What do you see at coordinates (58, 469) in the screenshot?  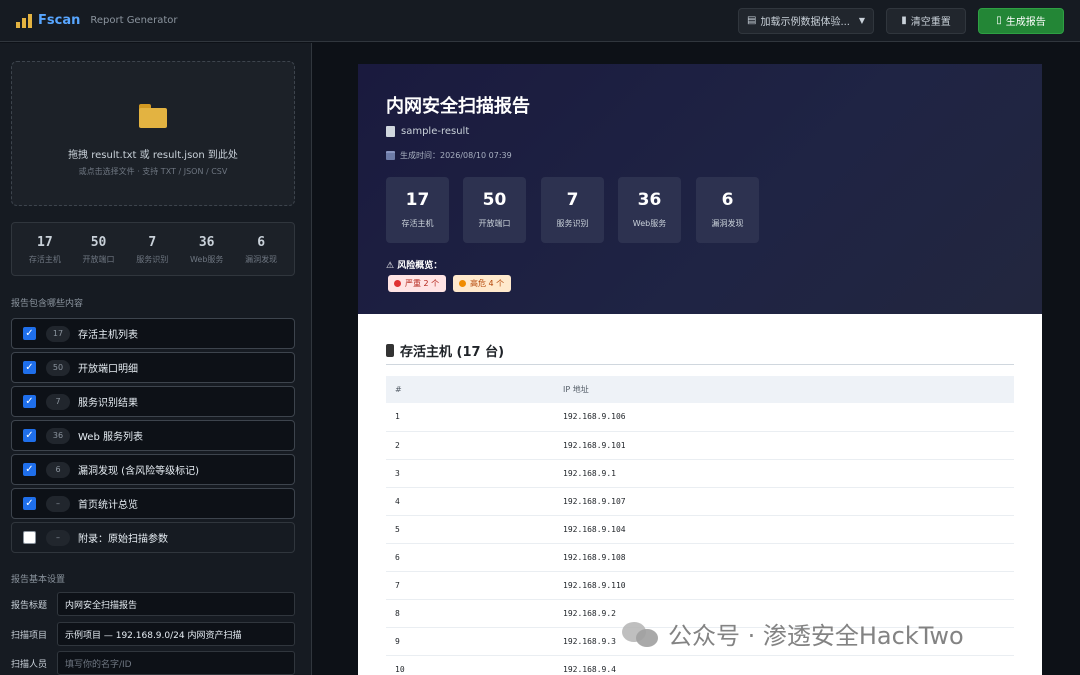 I see `count-badge: 6` at bounding box center [58, 469].